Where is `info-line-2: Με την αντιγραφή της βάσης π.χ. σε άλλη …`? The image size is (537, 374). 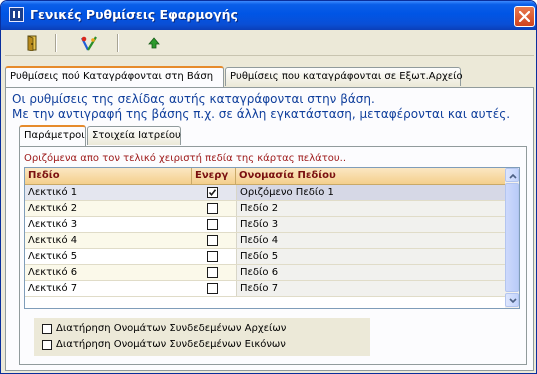
info-line-2: Με την αντιγραφή της βάσης π.χ. σε άλλη … is located at coordinates (261, 114).